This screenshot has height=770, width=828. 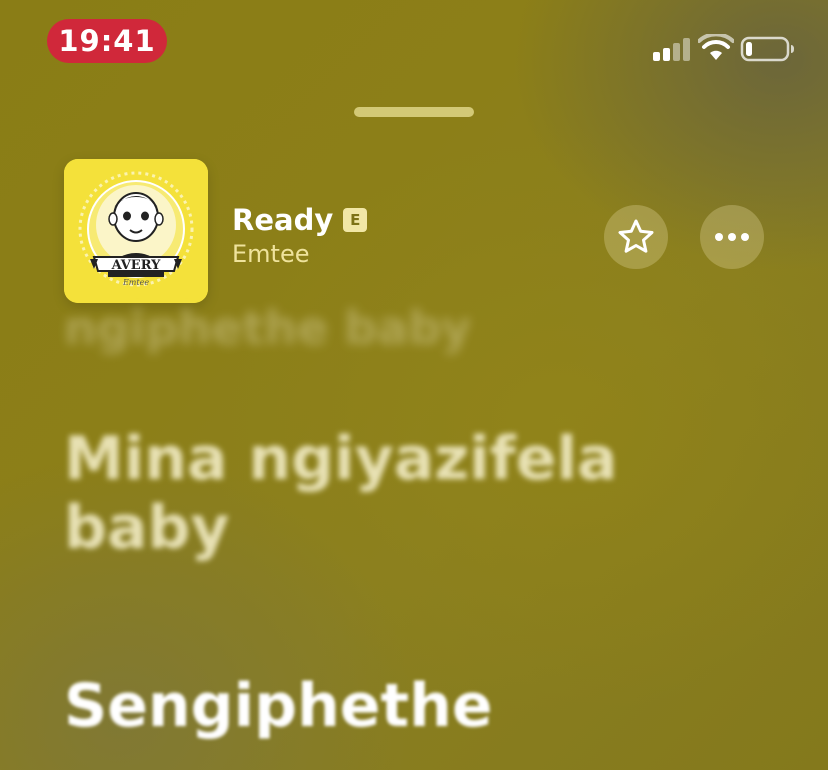 I want to click on star-icon, so click(x=636, y=236).